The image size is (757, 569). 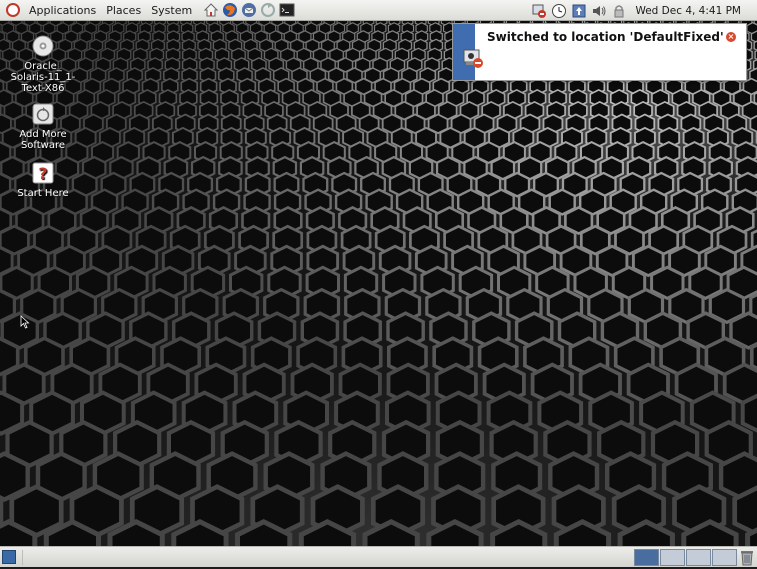 I want to click on update-icon, so click(x=267, y=10).